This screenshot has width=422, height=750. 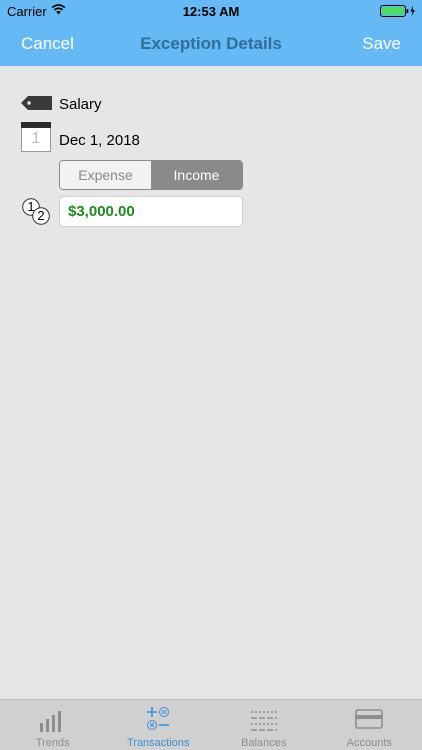 I want to click on tab-accounts-label: Accounts, so click(x=369, y=743).